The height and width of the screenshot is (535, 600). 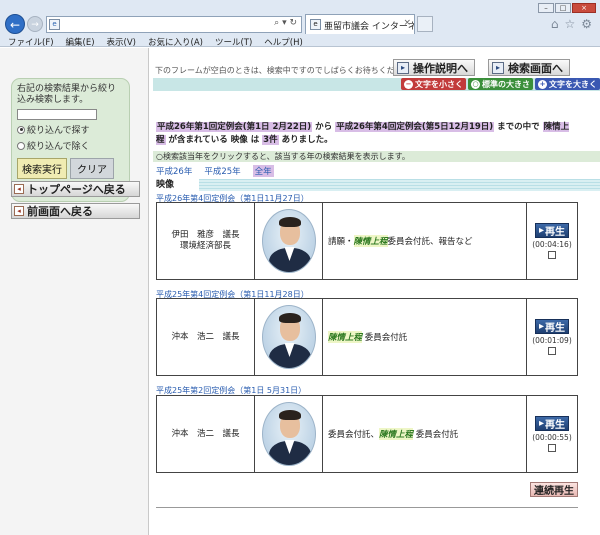 What do you see at coordinates (439, 84) in the screenshot?
I see `font-small-label: 文字を小さく` at bounding box center [439, 84].